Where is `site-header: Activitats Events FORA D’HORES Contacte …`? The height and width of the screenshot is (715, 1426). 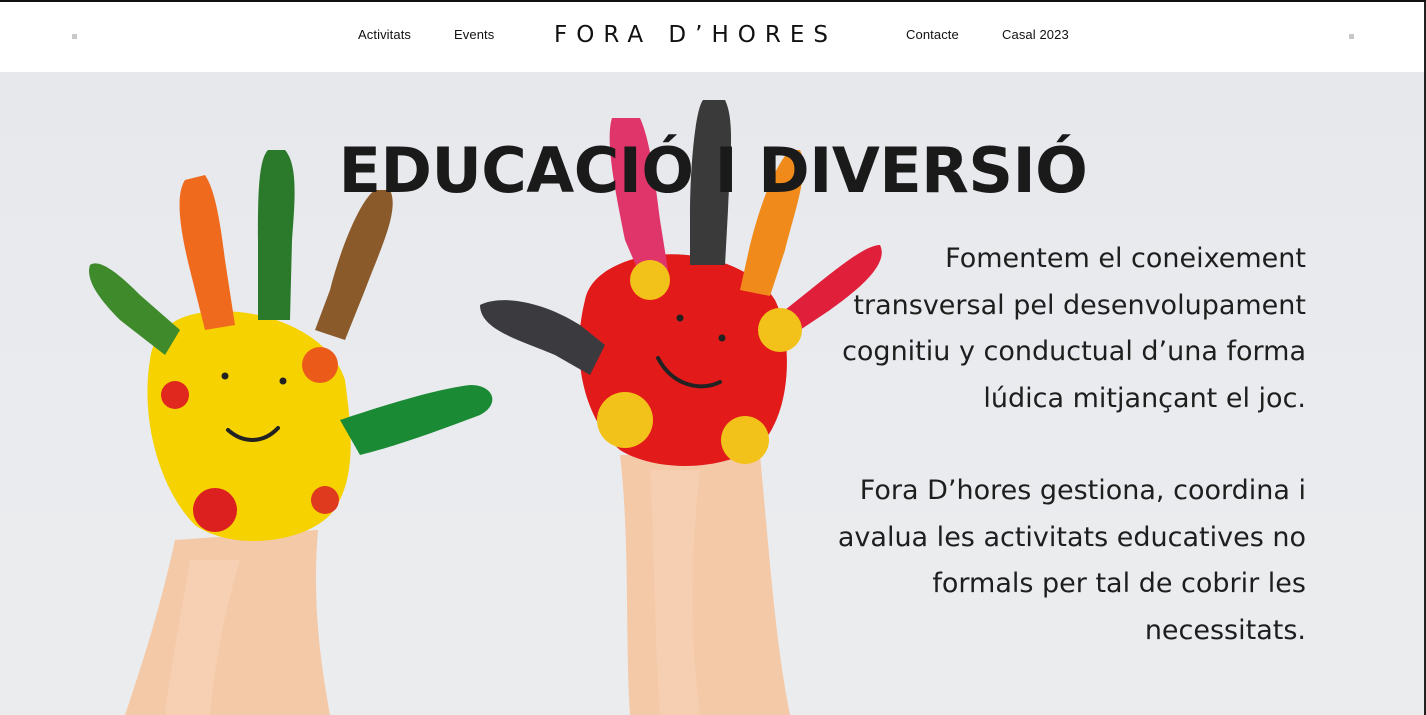
site-header: Activitats Events FORA D’HORES Contacte … is located at coordinates (713, 37).